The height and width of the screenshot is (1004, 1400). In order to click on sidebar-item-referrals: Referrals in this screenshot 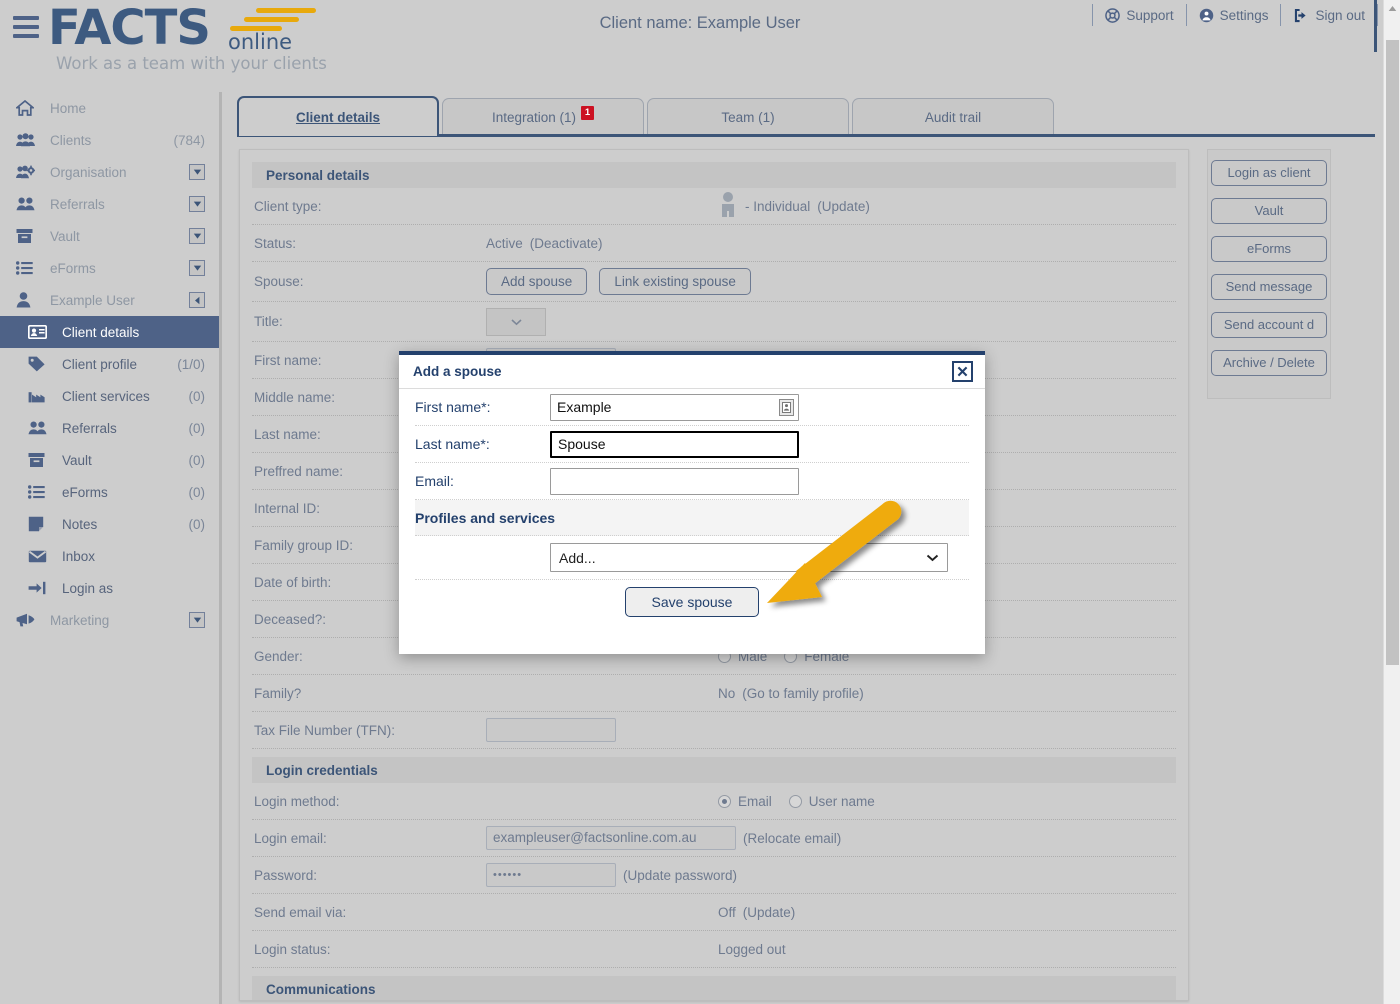, I will do `click(109, 204)`.